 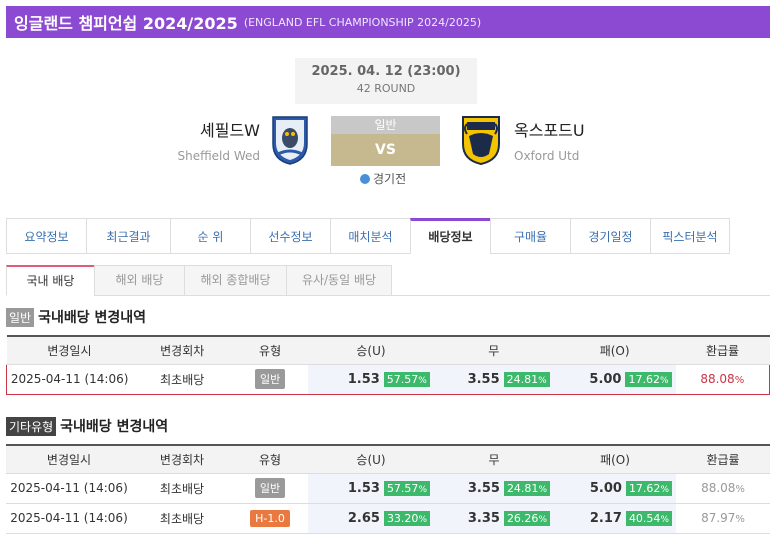 I want to click on tab-pixter-analysis: 픽스터분석, so click(x=690, y=236).